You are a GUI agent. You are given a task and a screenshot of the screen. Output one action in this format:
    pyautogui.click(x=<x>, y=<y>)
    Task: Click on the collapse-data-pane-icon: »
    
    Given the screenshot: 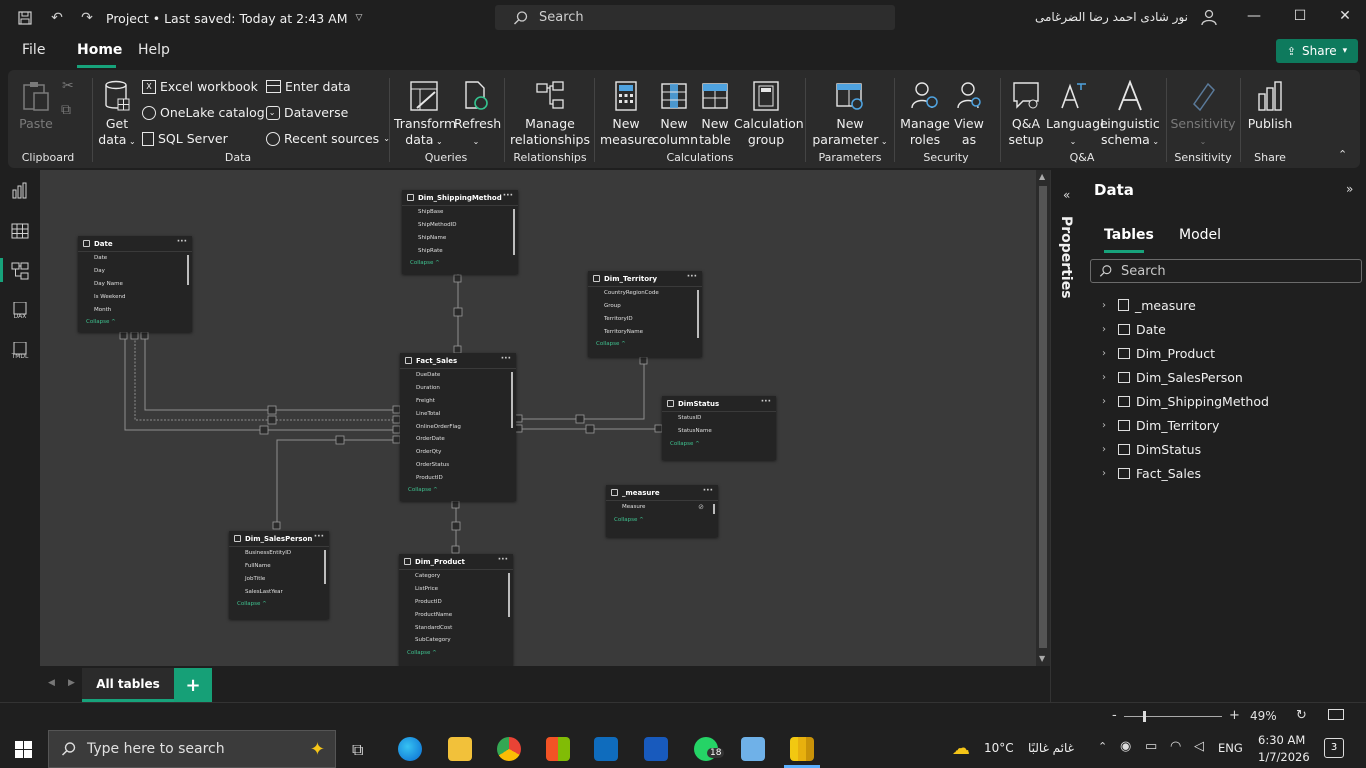 What is the action you would take?
    pyautogui.click(x=1349, y=189)
    